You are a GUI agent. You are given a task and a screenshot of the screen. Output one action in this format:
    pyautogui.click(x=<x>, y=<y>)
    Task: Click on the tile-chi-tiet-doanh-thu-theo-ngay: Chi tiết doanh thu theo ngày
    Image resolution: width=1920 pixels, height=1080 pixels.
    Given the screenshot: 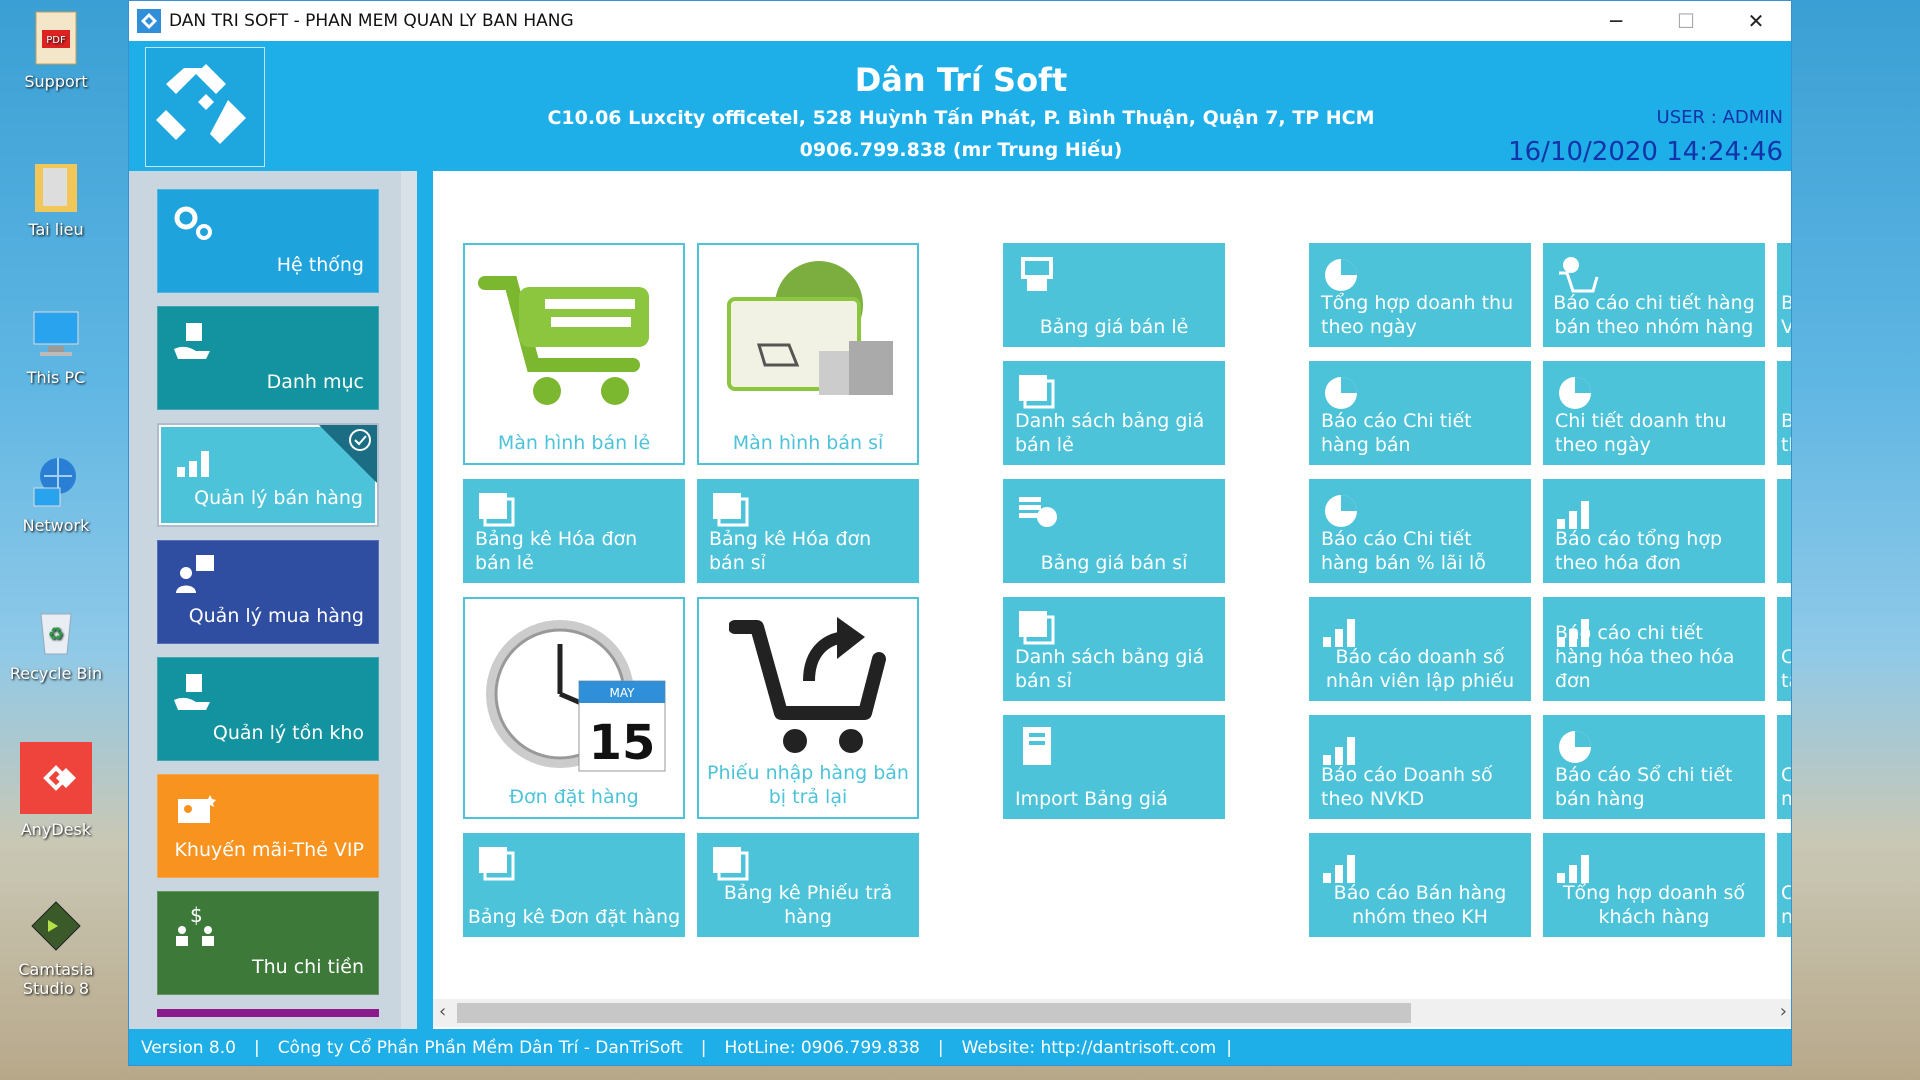 What is the action you would take?
    pyautogui.click(x=1654, y=413)
    